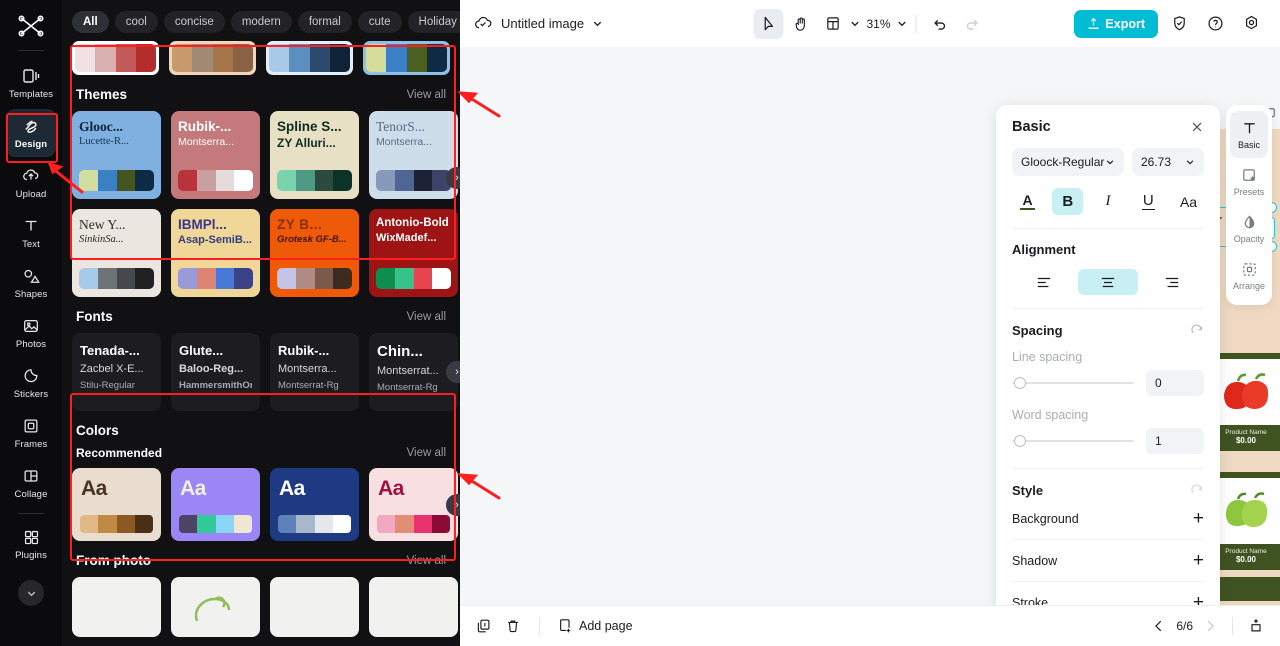  Describe the element at coordinates (31, 544) in the screenshot. I see `sidebar-item-plugins: Plugins` at that location.